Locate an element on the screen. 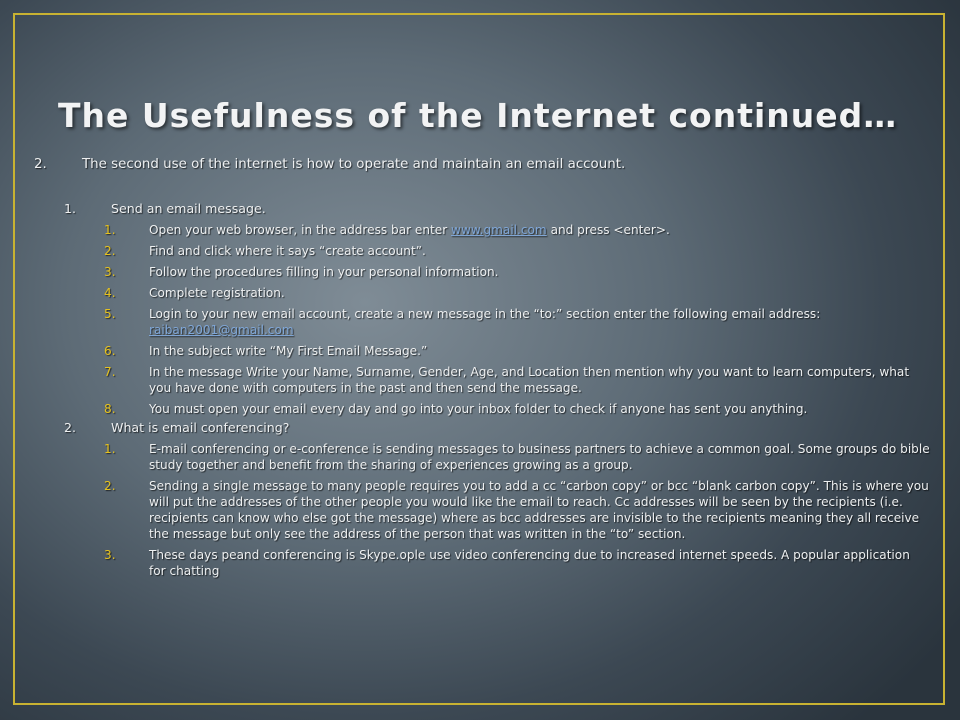  step-text: Complete registration. is located at coordinates (217, 293).